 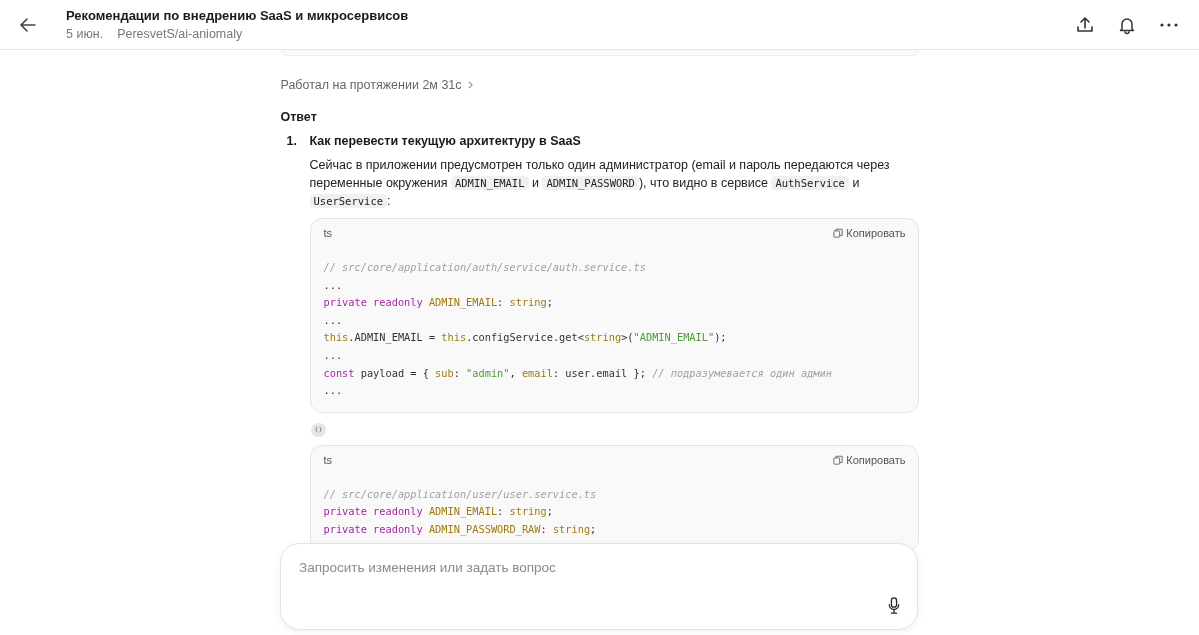 What do you see at coordinates (376, 85) in the screenshot?
I see `work-duration-toggle: Работал на протяжении 2м 31с` at bounding box center [376, 85].